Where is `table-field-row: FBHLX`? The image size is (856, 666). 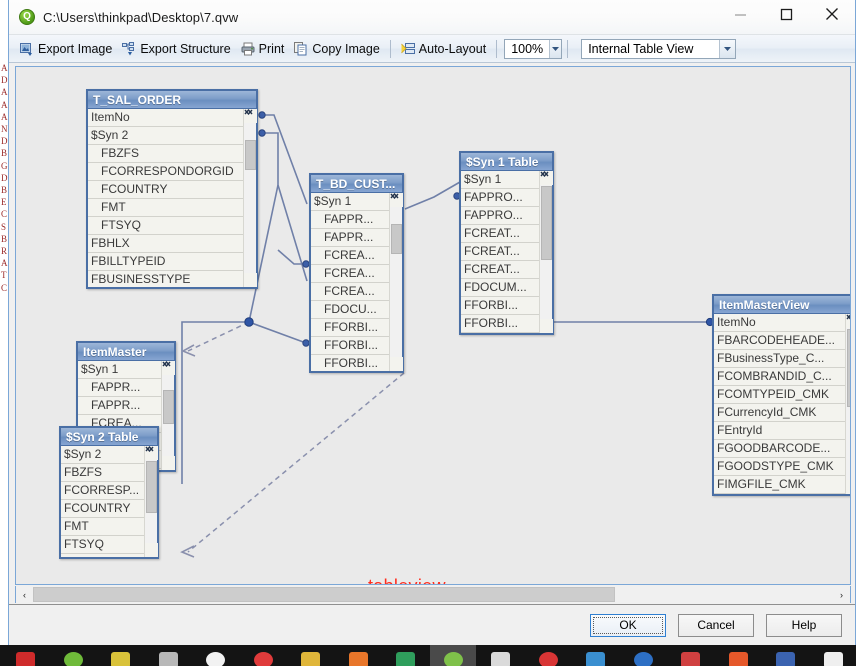
table-field-row: FBHLX is located at coordinates (165, 244).